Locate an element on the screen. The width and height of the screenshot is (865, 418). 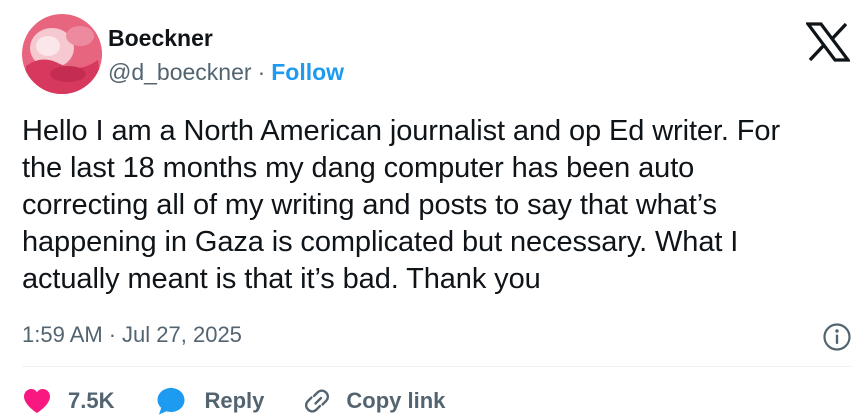
x-logo-icon is located at coordinates (828, 42).